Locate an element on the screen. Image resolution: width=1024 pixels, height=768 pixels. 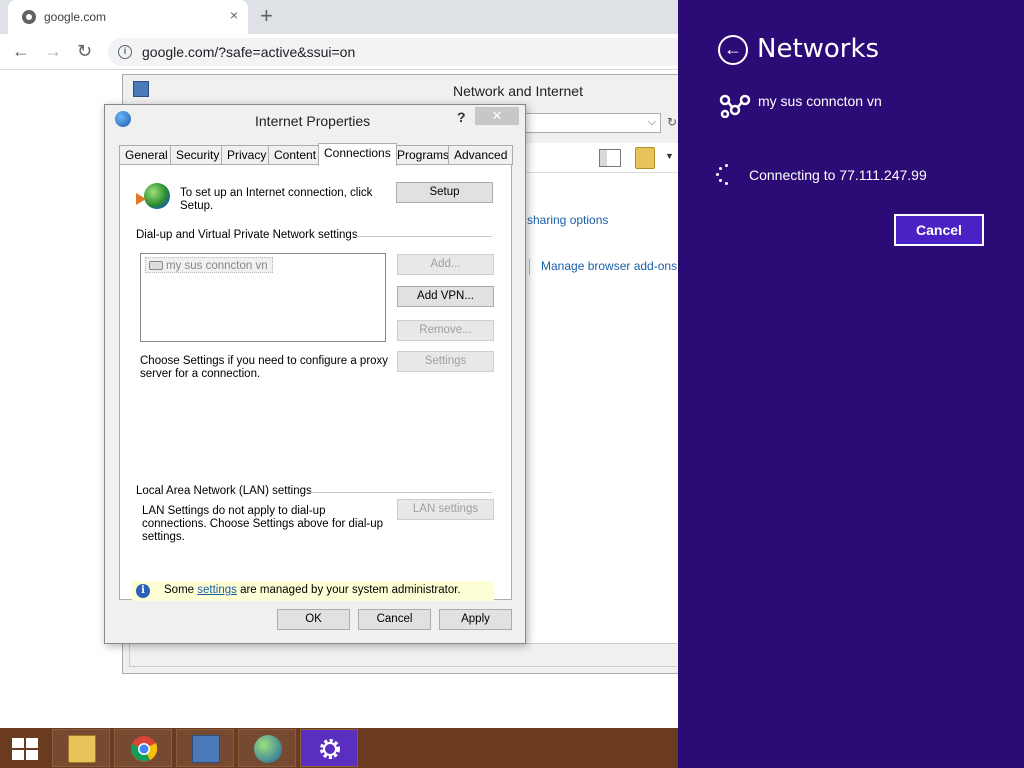
chevron-down-icon: ⌵ is located at coordinates (652, 122).